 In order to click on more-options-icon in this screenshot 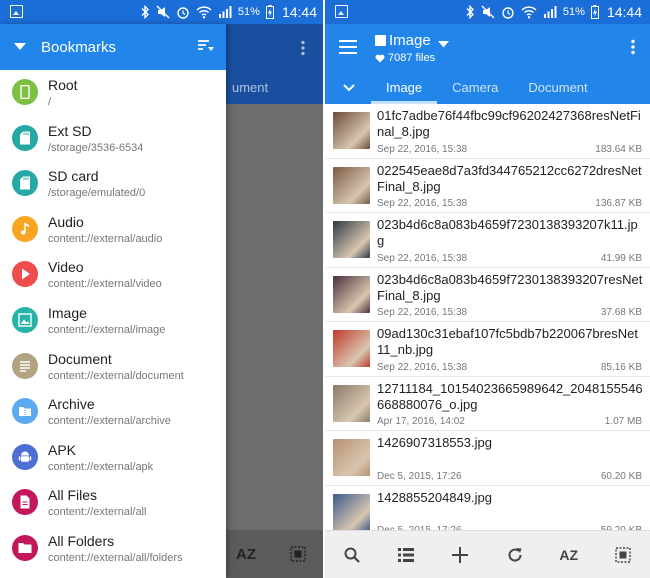, I will do `click(633, 47)`.